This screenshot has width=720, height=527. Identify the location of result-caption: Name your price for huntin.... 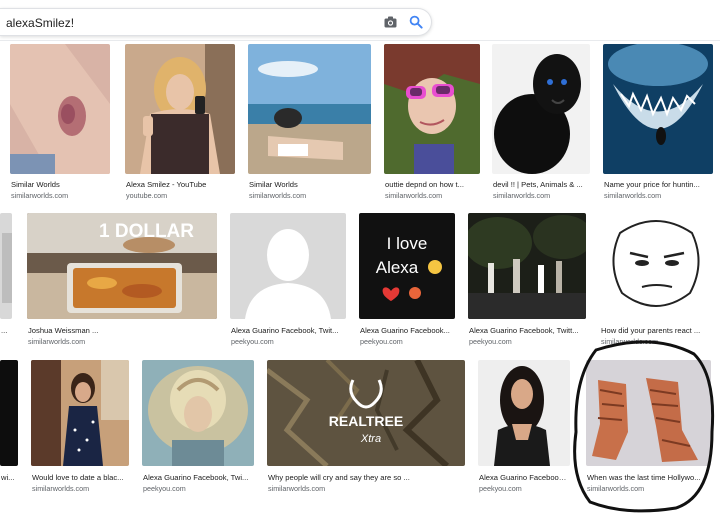
(652, 184).